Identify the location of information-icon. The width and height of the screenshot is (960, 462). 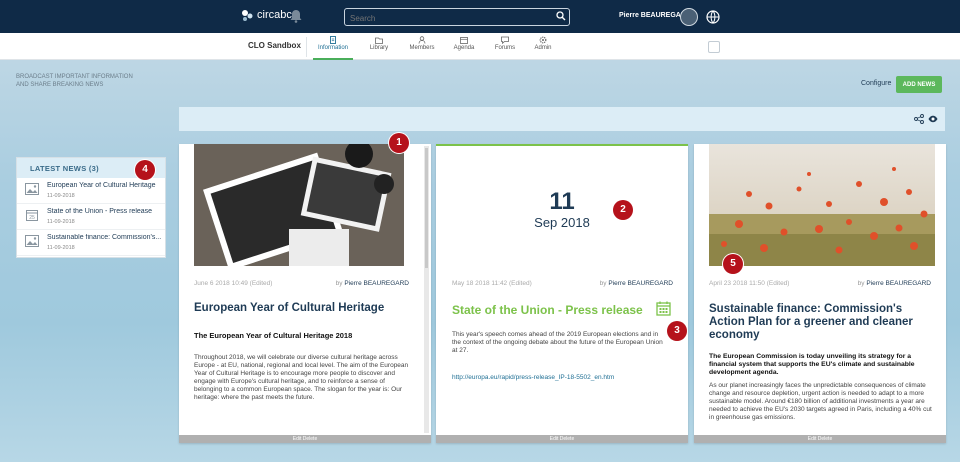
(333, 40).